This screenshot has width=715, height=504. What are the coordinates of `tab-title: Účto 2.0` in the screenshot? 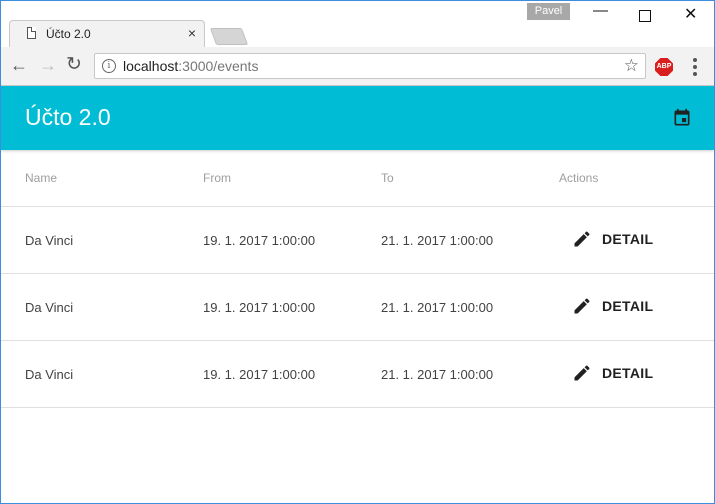 It's located at (68, 34).